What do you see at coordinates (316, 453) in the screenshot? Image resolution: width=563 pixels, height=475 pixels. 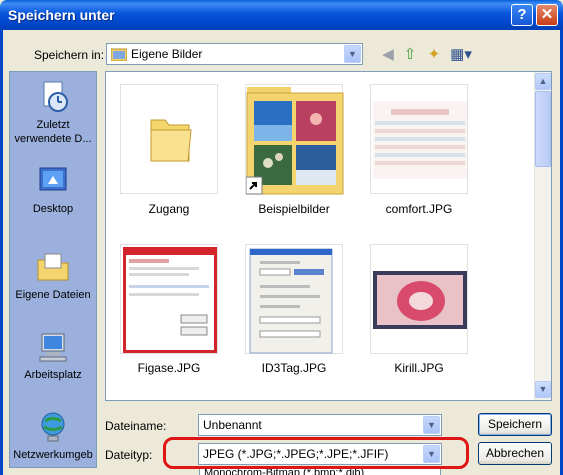 I see `highlight-annotation` at bounding box center [316, 453].